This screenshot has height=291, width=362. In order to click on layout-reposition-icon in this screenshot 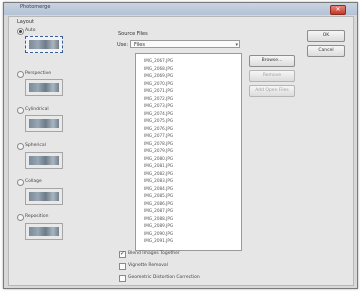, I will do `click(44, 231)`.